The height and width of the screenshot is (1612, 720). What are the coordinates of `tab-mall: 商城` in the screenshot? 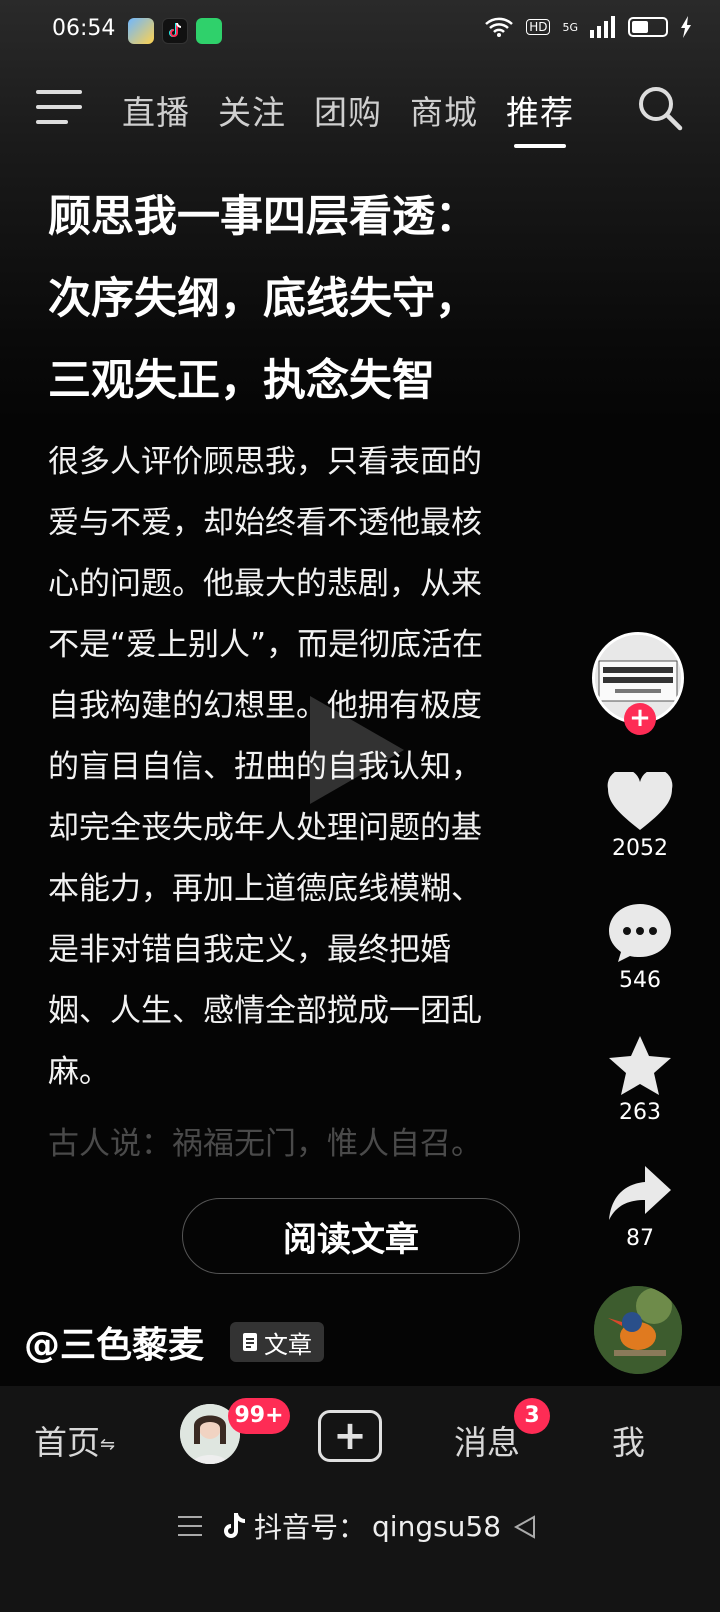 It's located at (444, 110).